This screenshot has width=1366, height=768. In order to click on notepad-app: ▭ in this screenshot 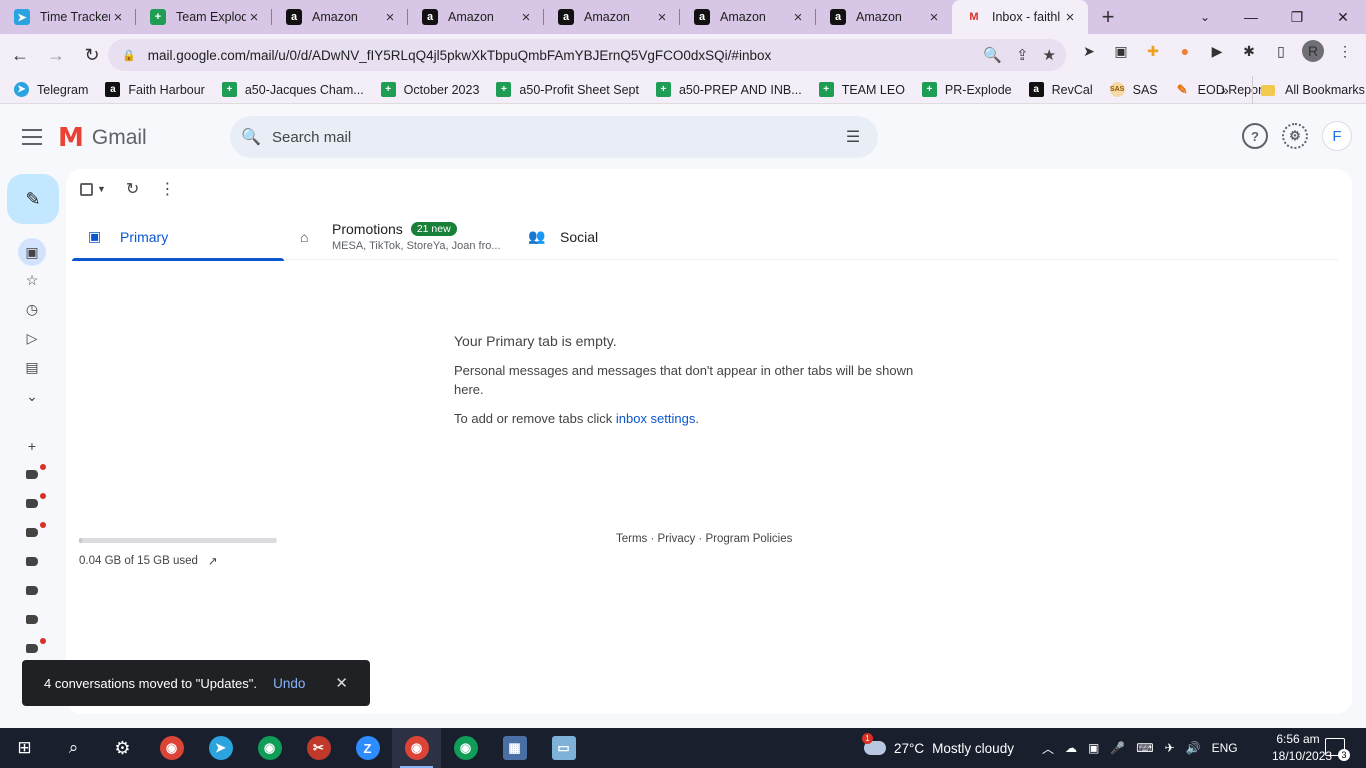, I will do `click(563, 748)`.